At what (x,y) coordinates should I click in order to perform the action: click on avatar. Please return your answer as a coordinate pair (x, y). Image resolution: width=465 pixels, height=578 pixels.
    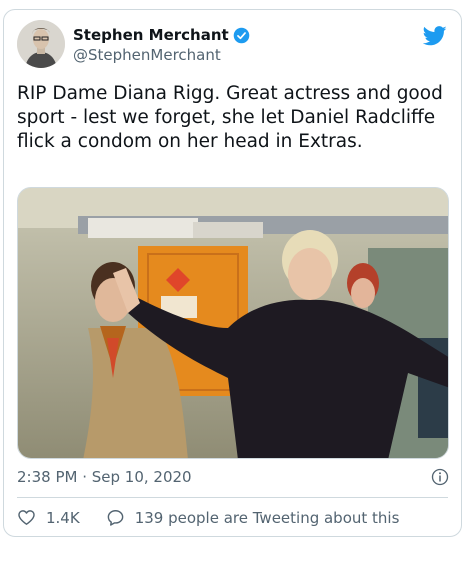
    Looking at the image, I should click on (41, 44).